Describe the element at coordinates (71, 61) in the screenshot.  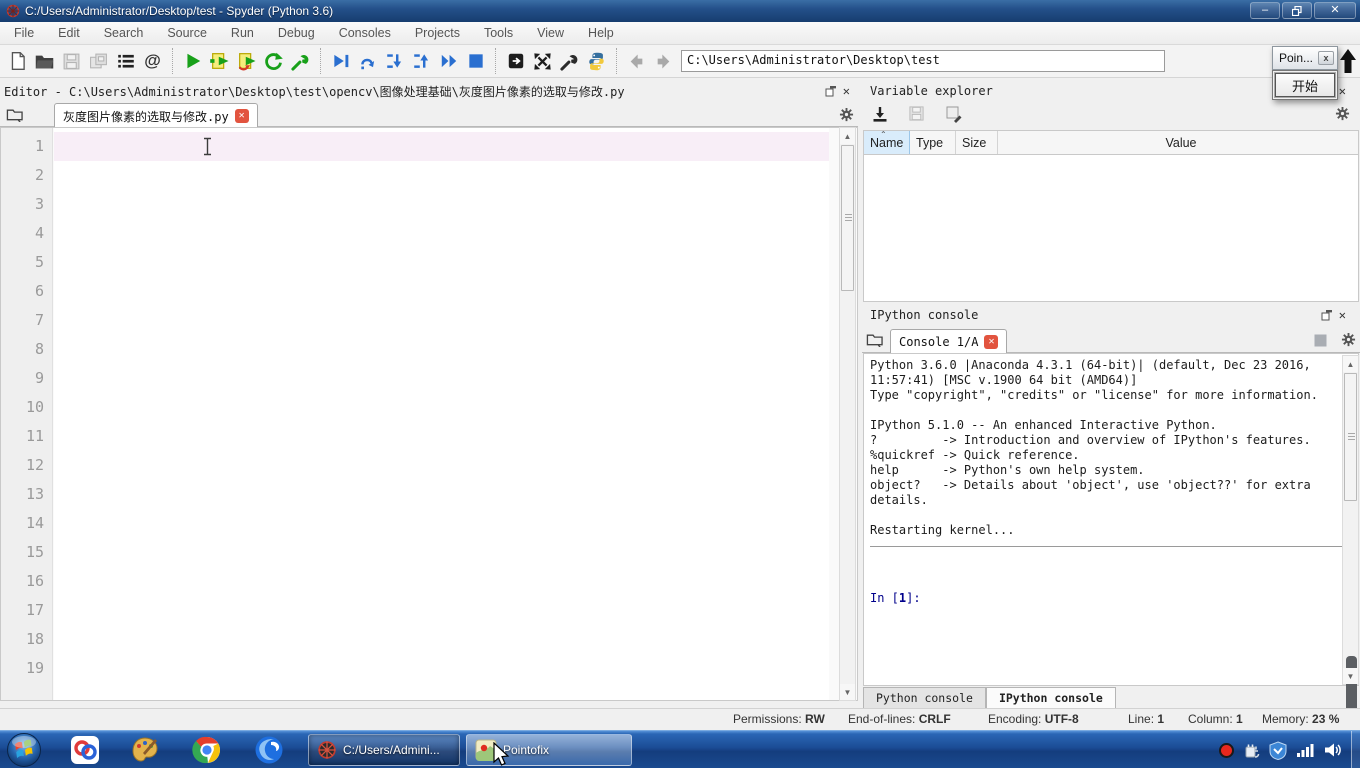
I see `save-button` at that location.